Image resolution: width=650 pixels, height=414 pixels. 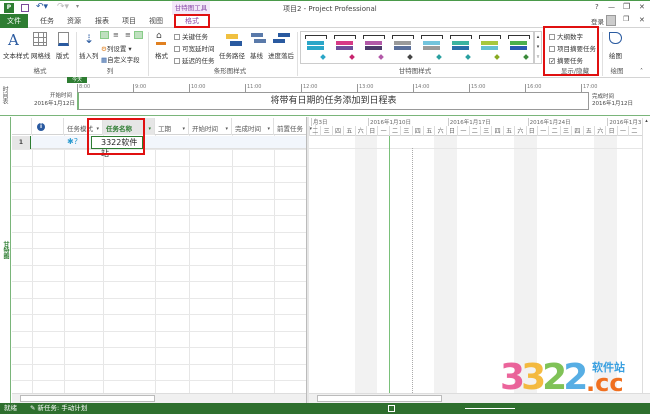 What do you see at coordinates (360, 131) in the screenshot?
I see `day-label: 六` at bounding box center [360, 131].